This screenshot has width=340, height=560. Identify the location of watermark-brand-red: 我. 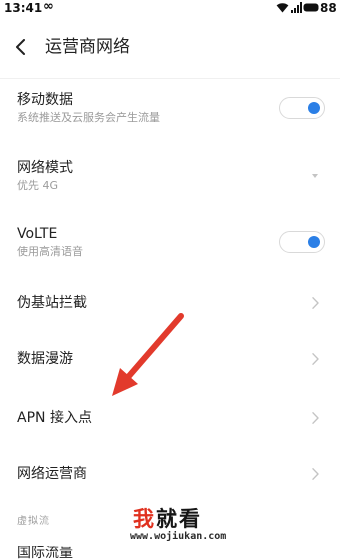
(144, 519).